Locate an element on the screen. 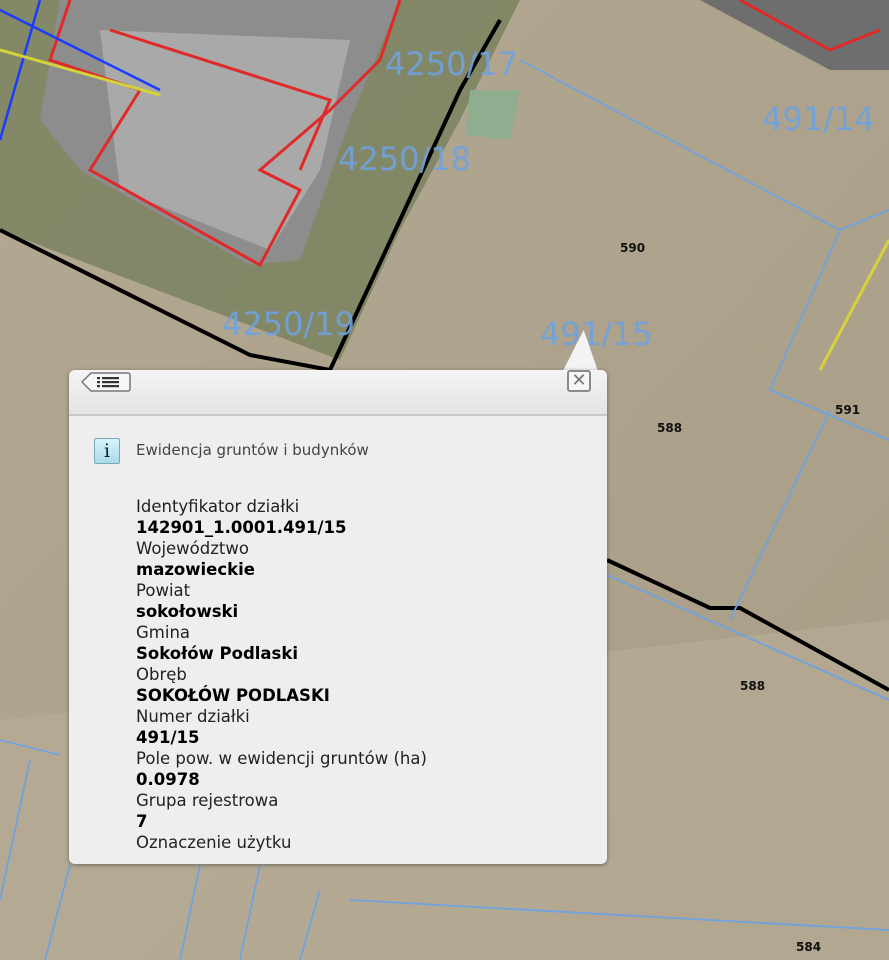  height-label: 584 is located at coordinates (808, 947).